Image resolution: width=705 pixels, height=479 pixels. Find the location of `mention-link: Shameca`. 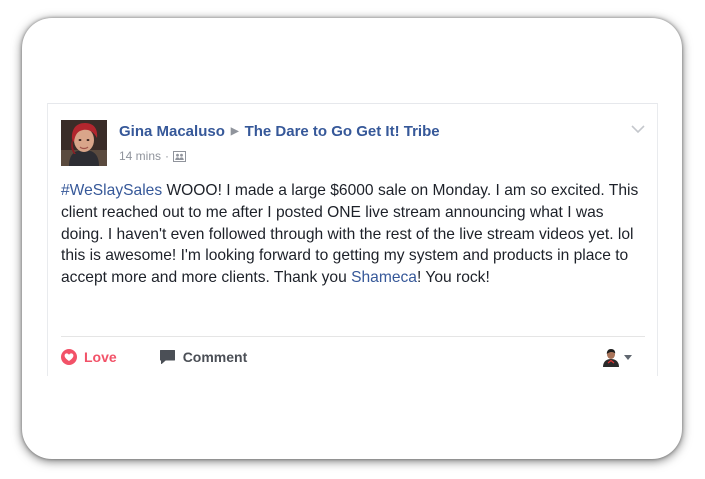

mention-link: Shameca is located at coordinates (384, 277).